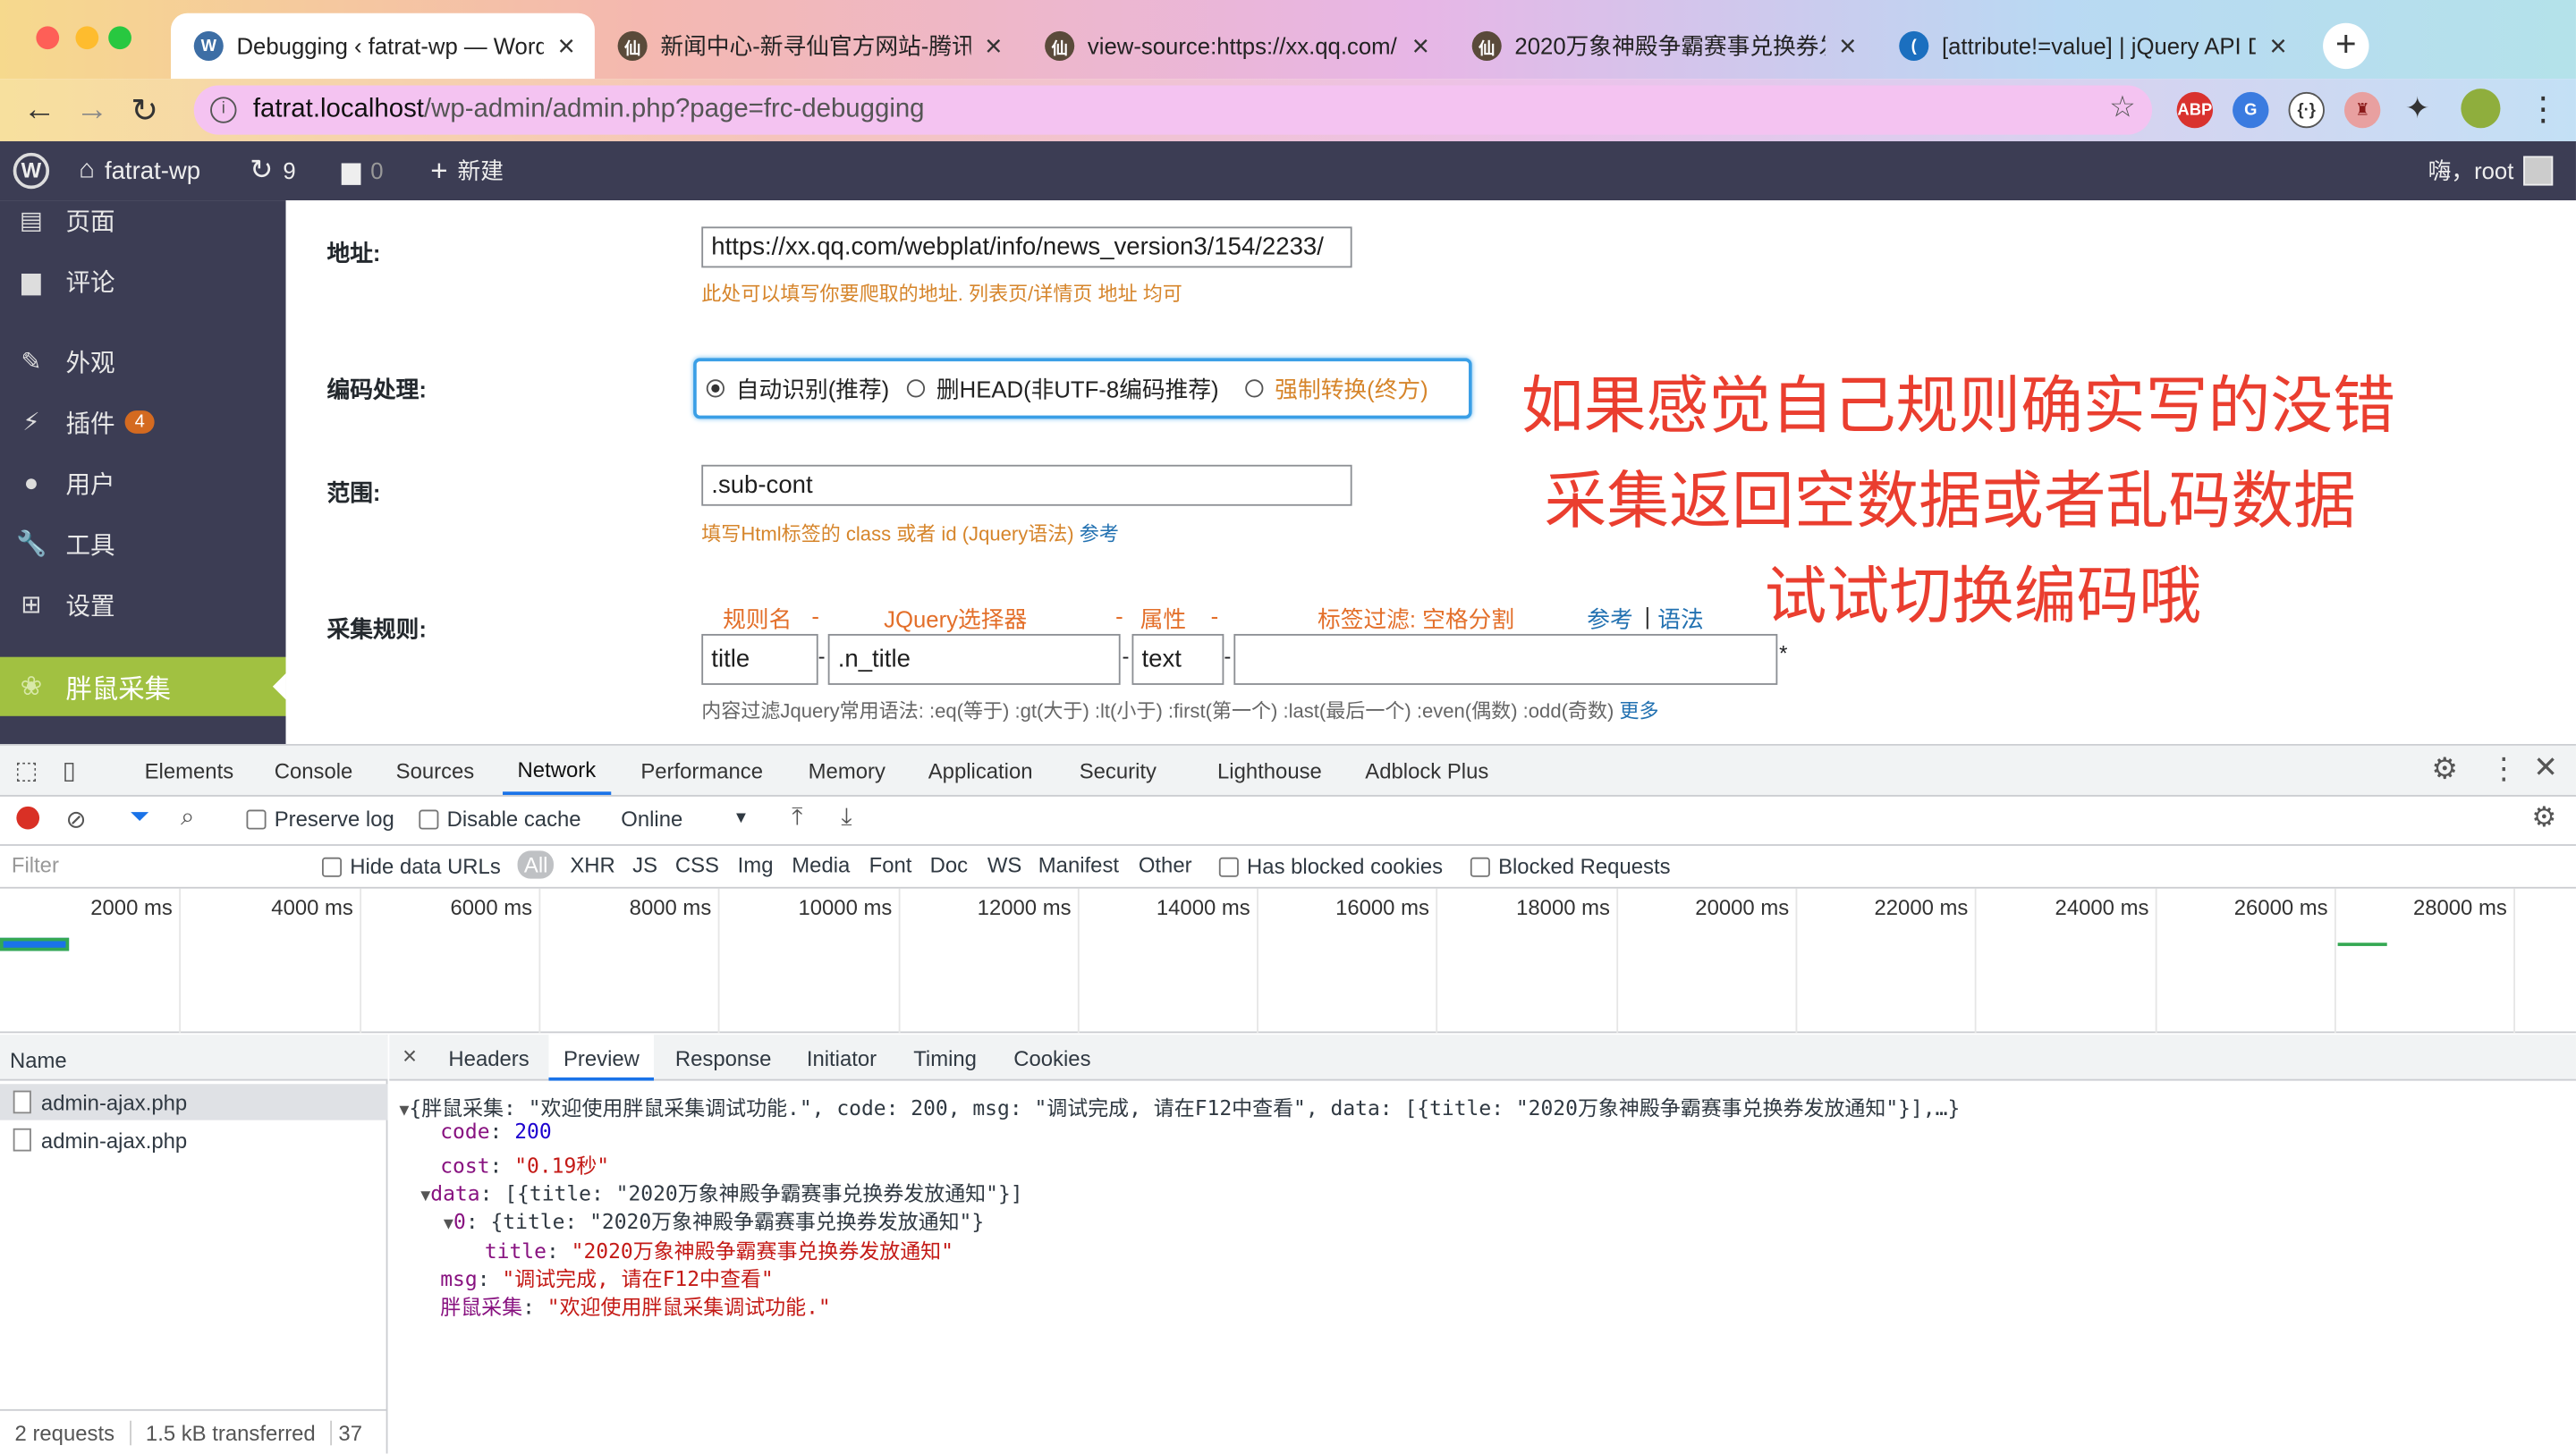  I want to click on adblock-plus-icon: ABP, so click(2195, 110).